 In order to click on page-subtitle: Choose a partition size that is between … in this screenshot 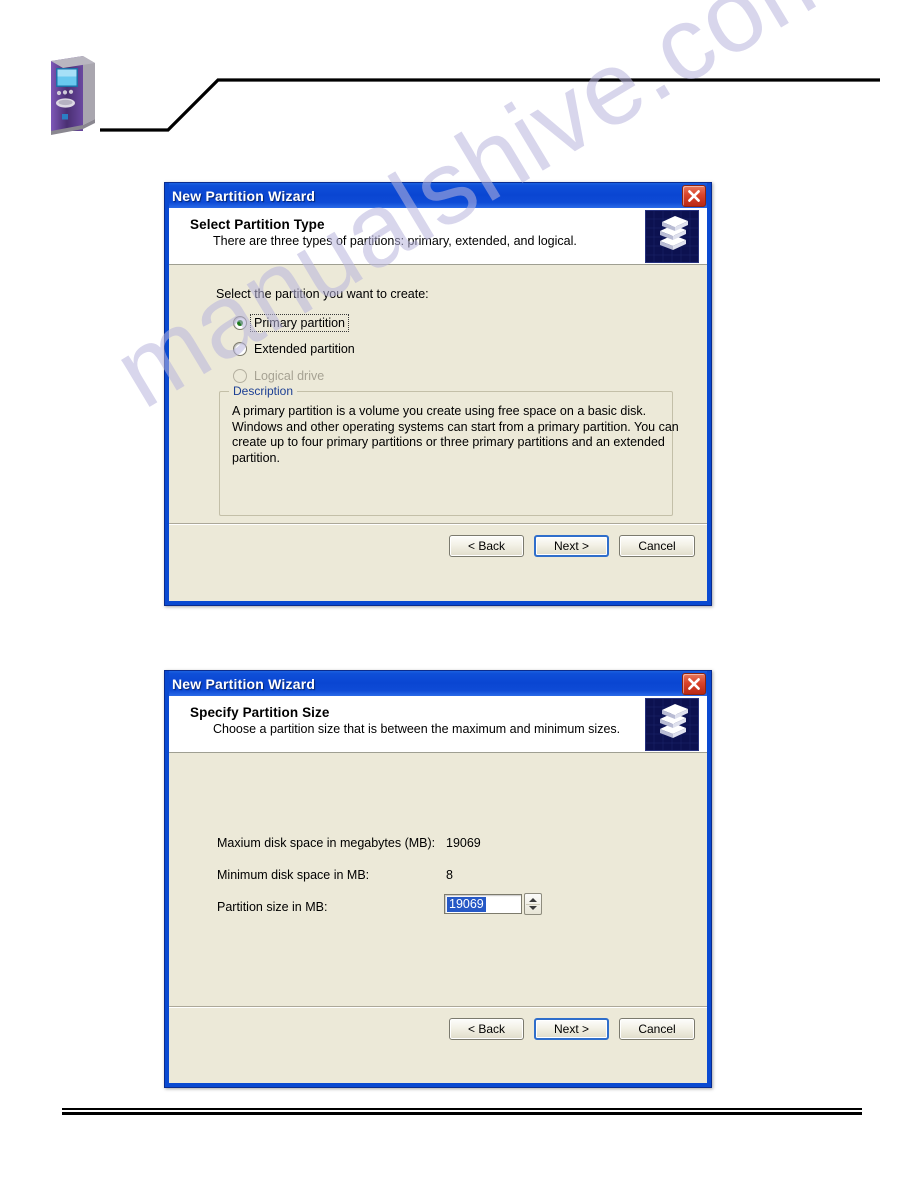, I will do `click(417, 729)`.